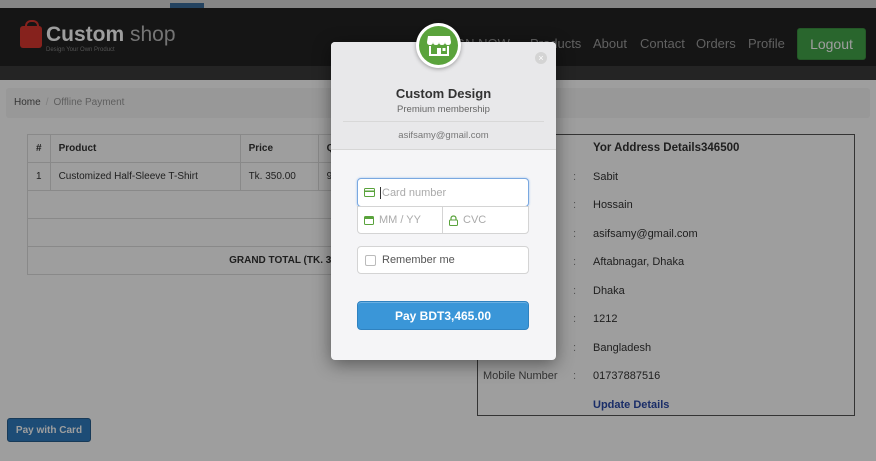  What do you see at coordinates (438, 45) in the screenshot?
I see `storefront-icon` at bounding box center [438, 45].